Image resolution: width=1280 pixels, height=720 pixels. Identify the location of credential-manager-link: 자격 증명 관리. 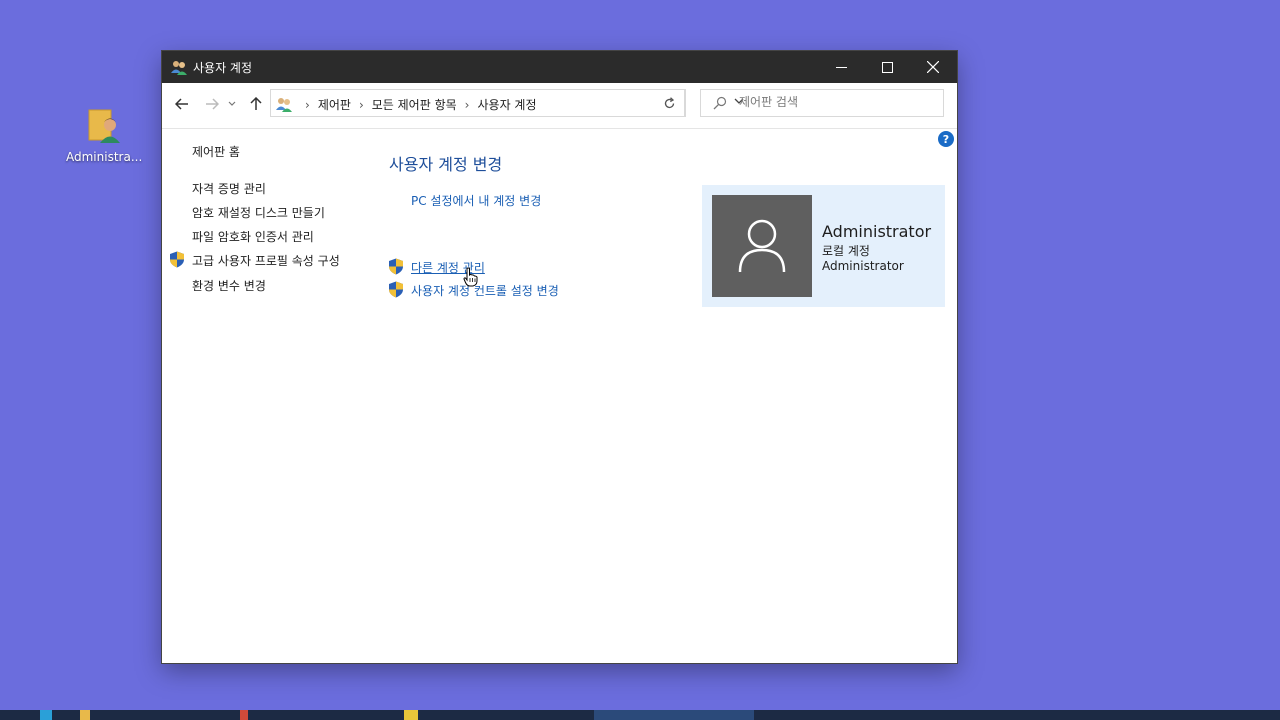
(229, 188).